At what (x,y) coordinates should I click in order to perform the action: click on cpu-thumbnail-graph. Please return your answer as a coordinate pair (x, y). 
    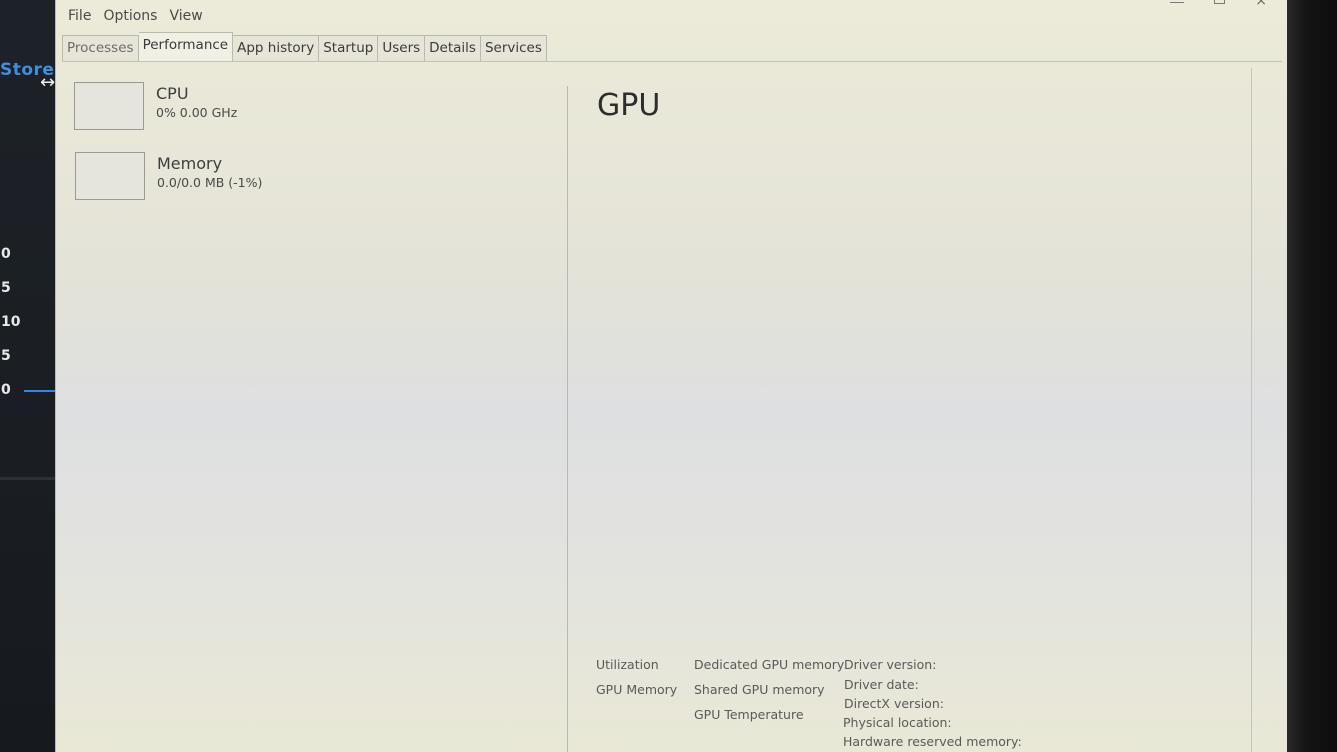
    Looking at the image, I should click on (109, 106).